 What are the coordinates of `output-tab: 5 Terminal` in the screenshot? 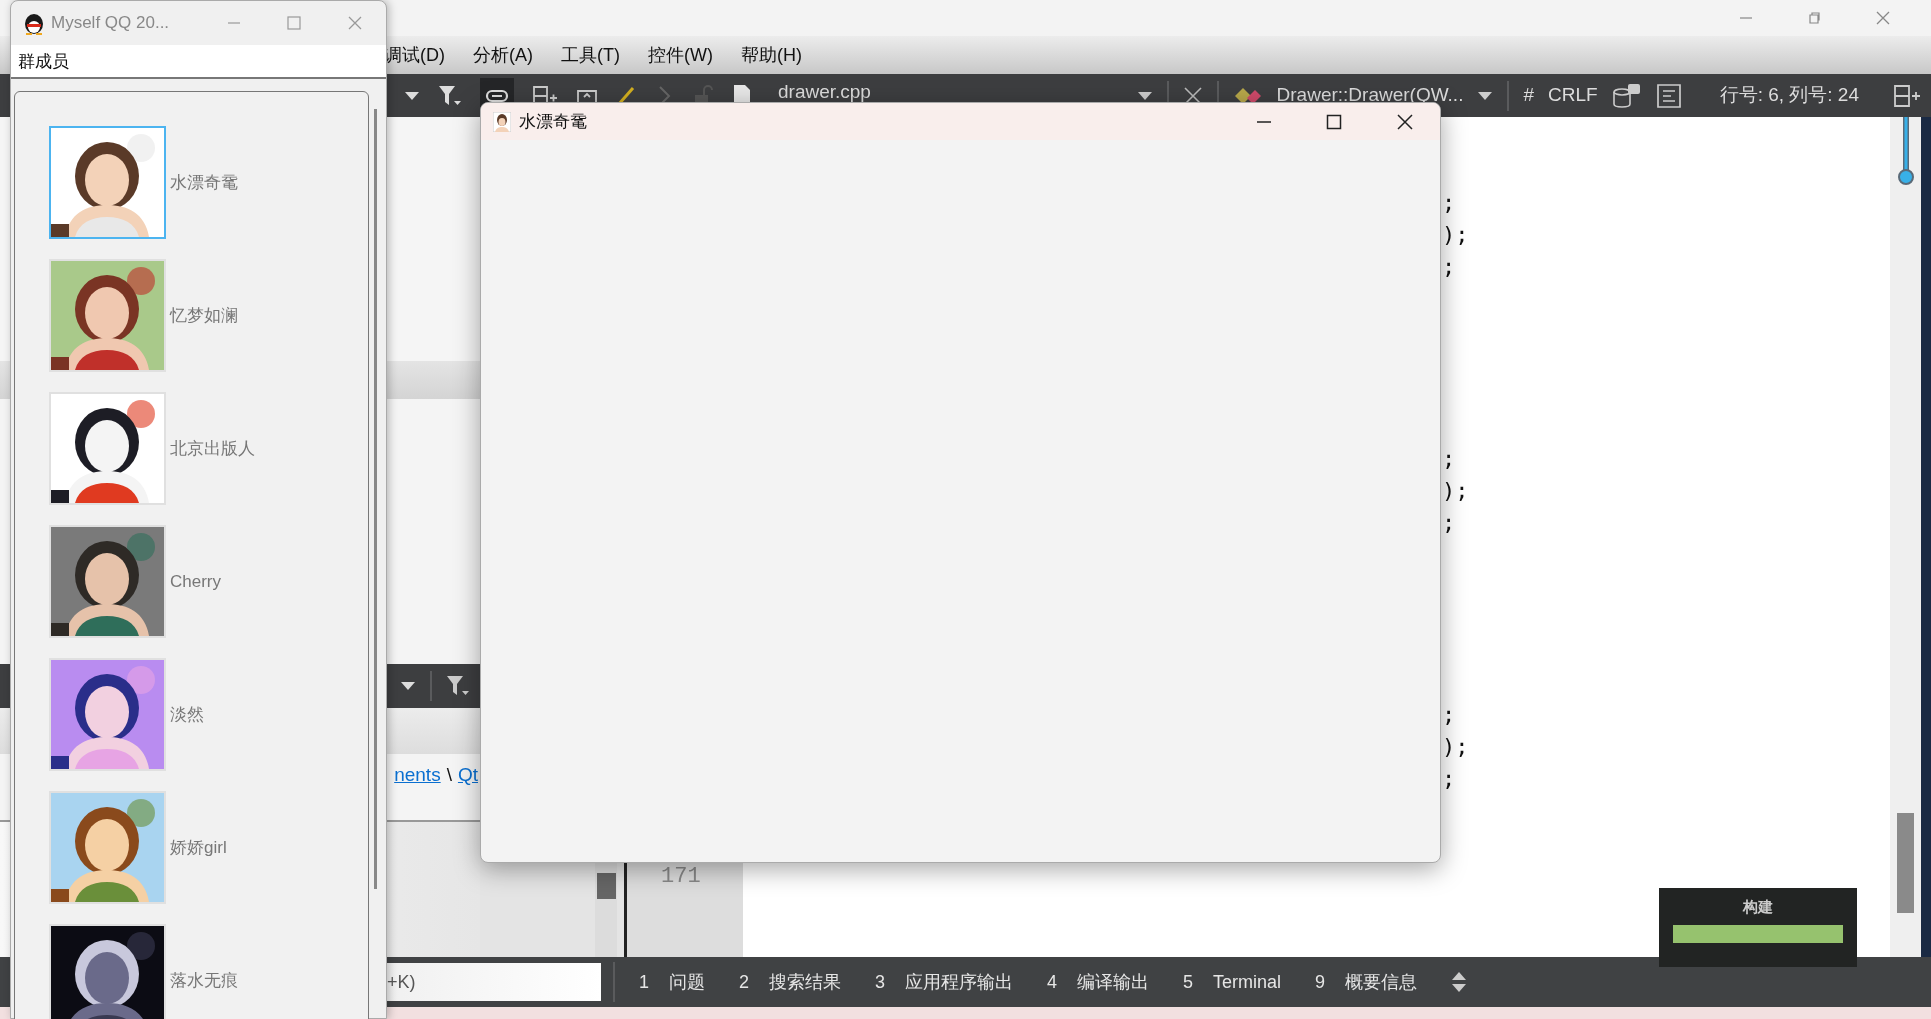 It's located at (1232, 982).